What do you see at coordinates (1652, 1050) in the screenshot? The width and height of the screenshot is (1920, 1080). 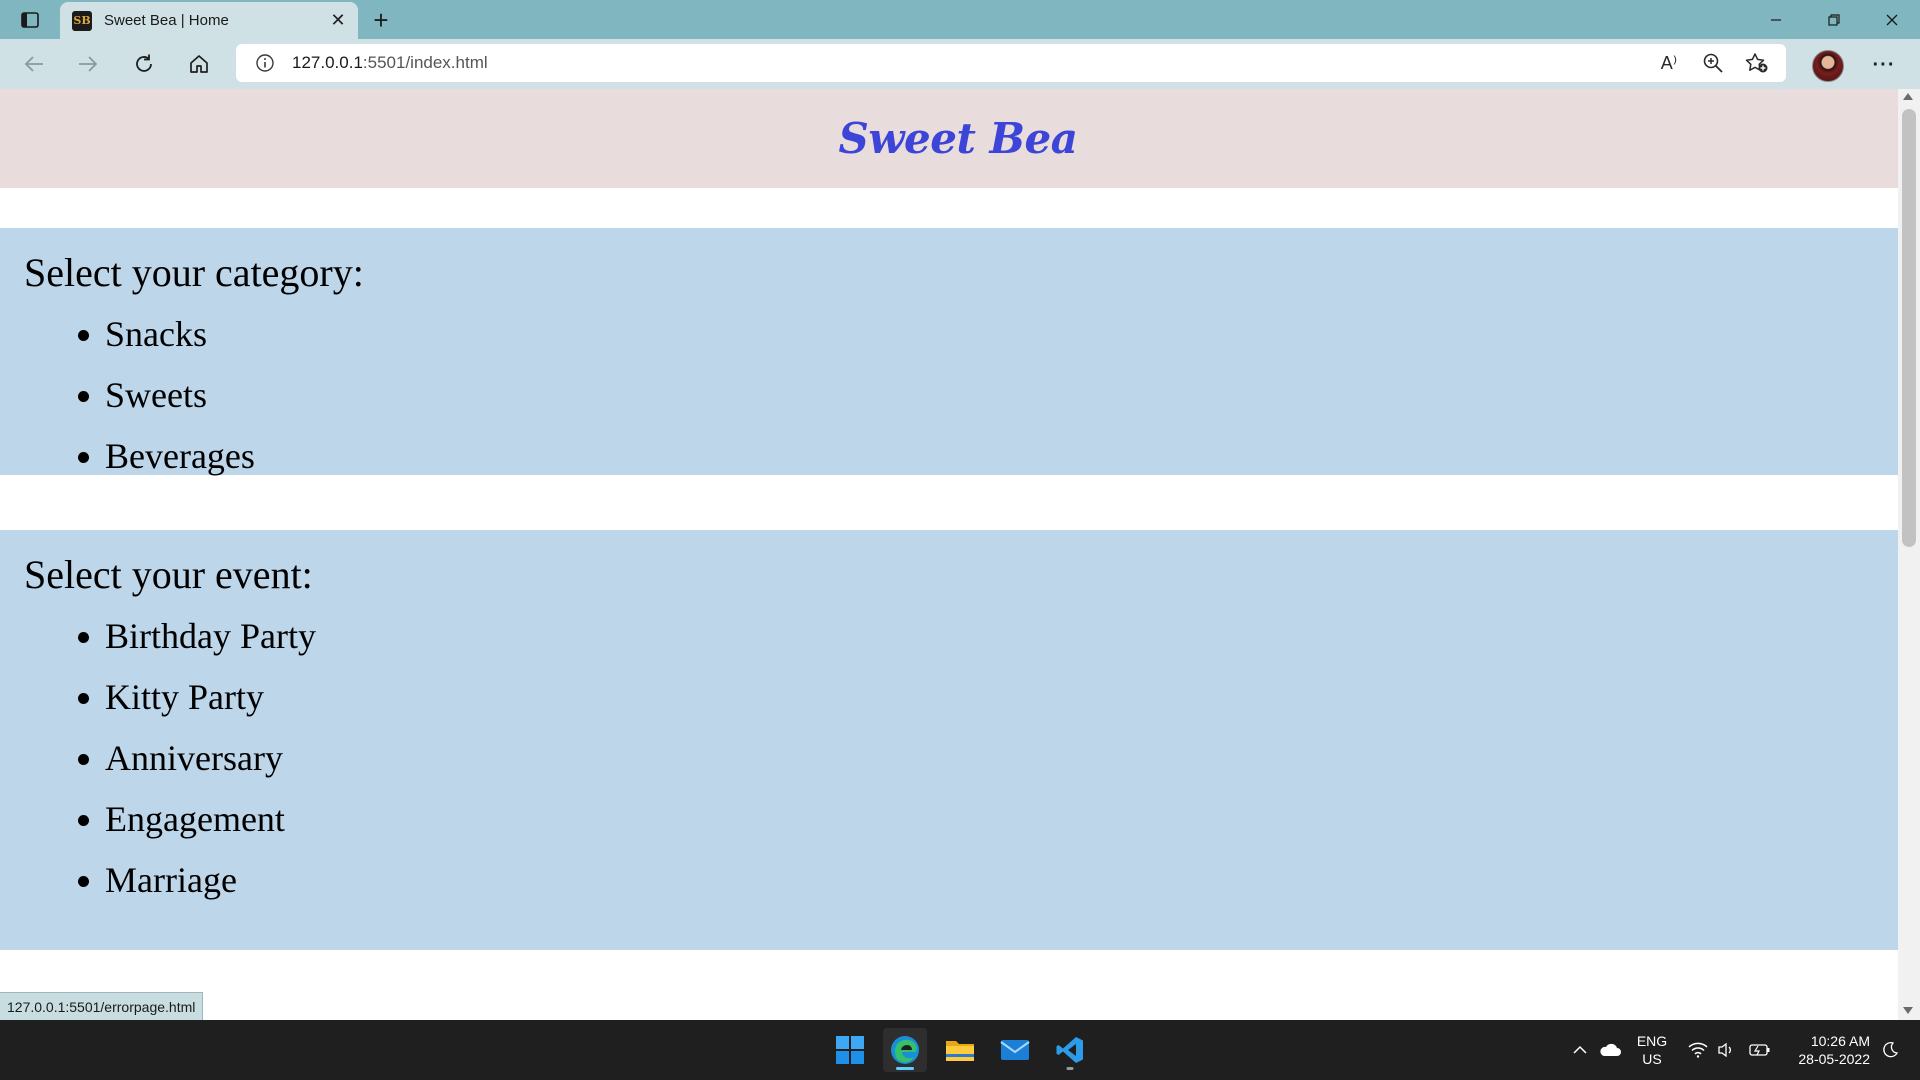 I see `language-indicator: ENG US` at bounding box center [1652, 1050].